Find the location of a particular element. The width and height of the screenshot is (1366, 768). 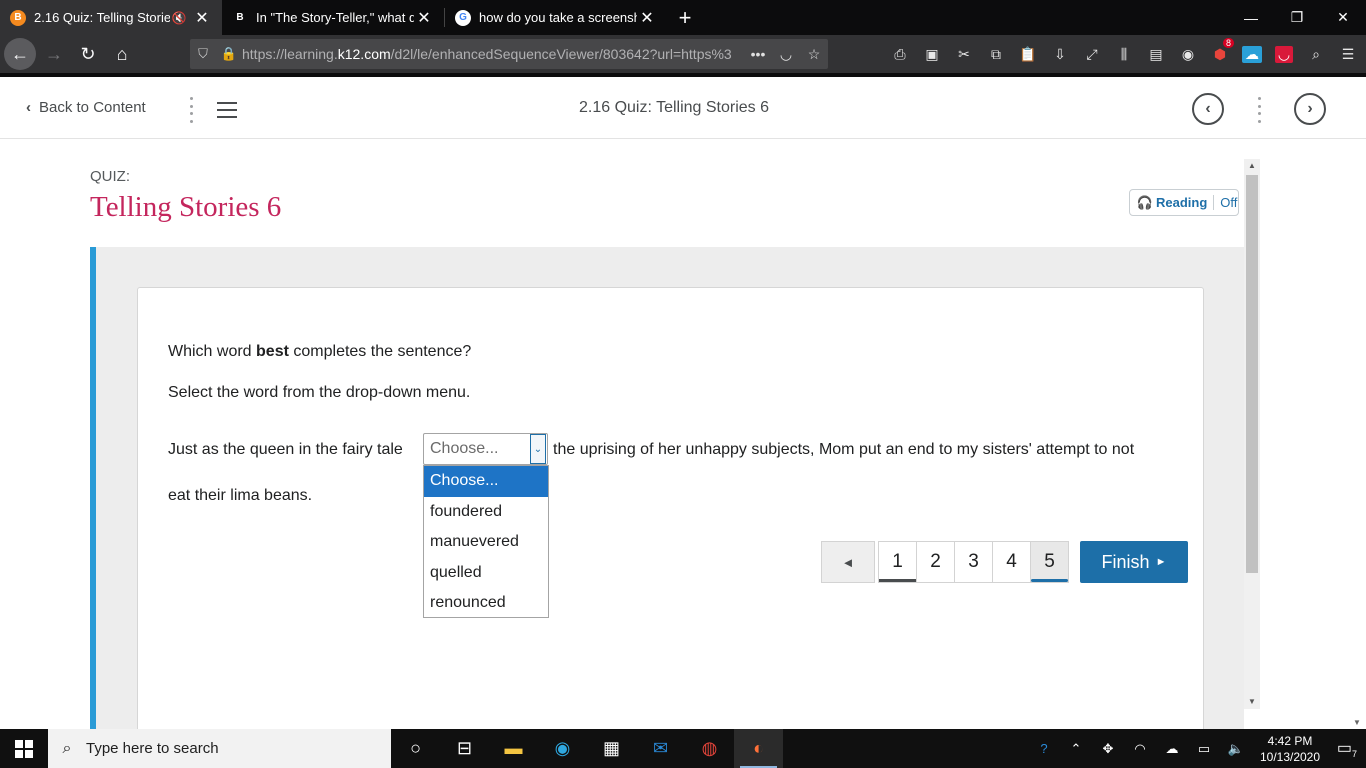

dropdown-option: manuevered is located at coordinates (486, 542).